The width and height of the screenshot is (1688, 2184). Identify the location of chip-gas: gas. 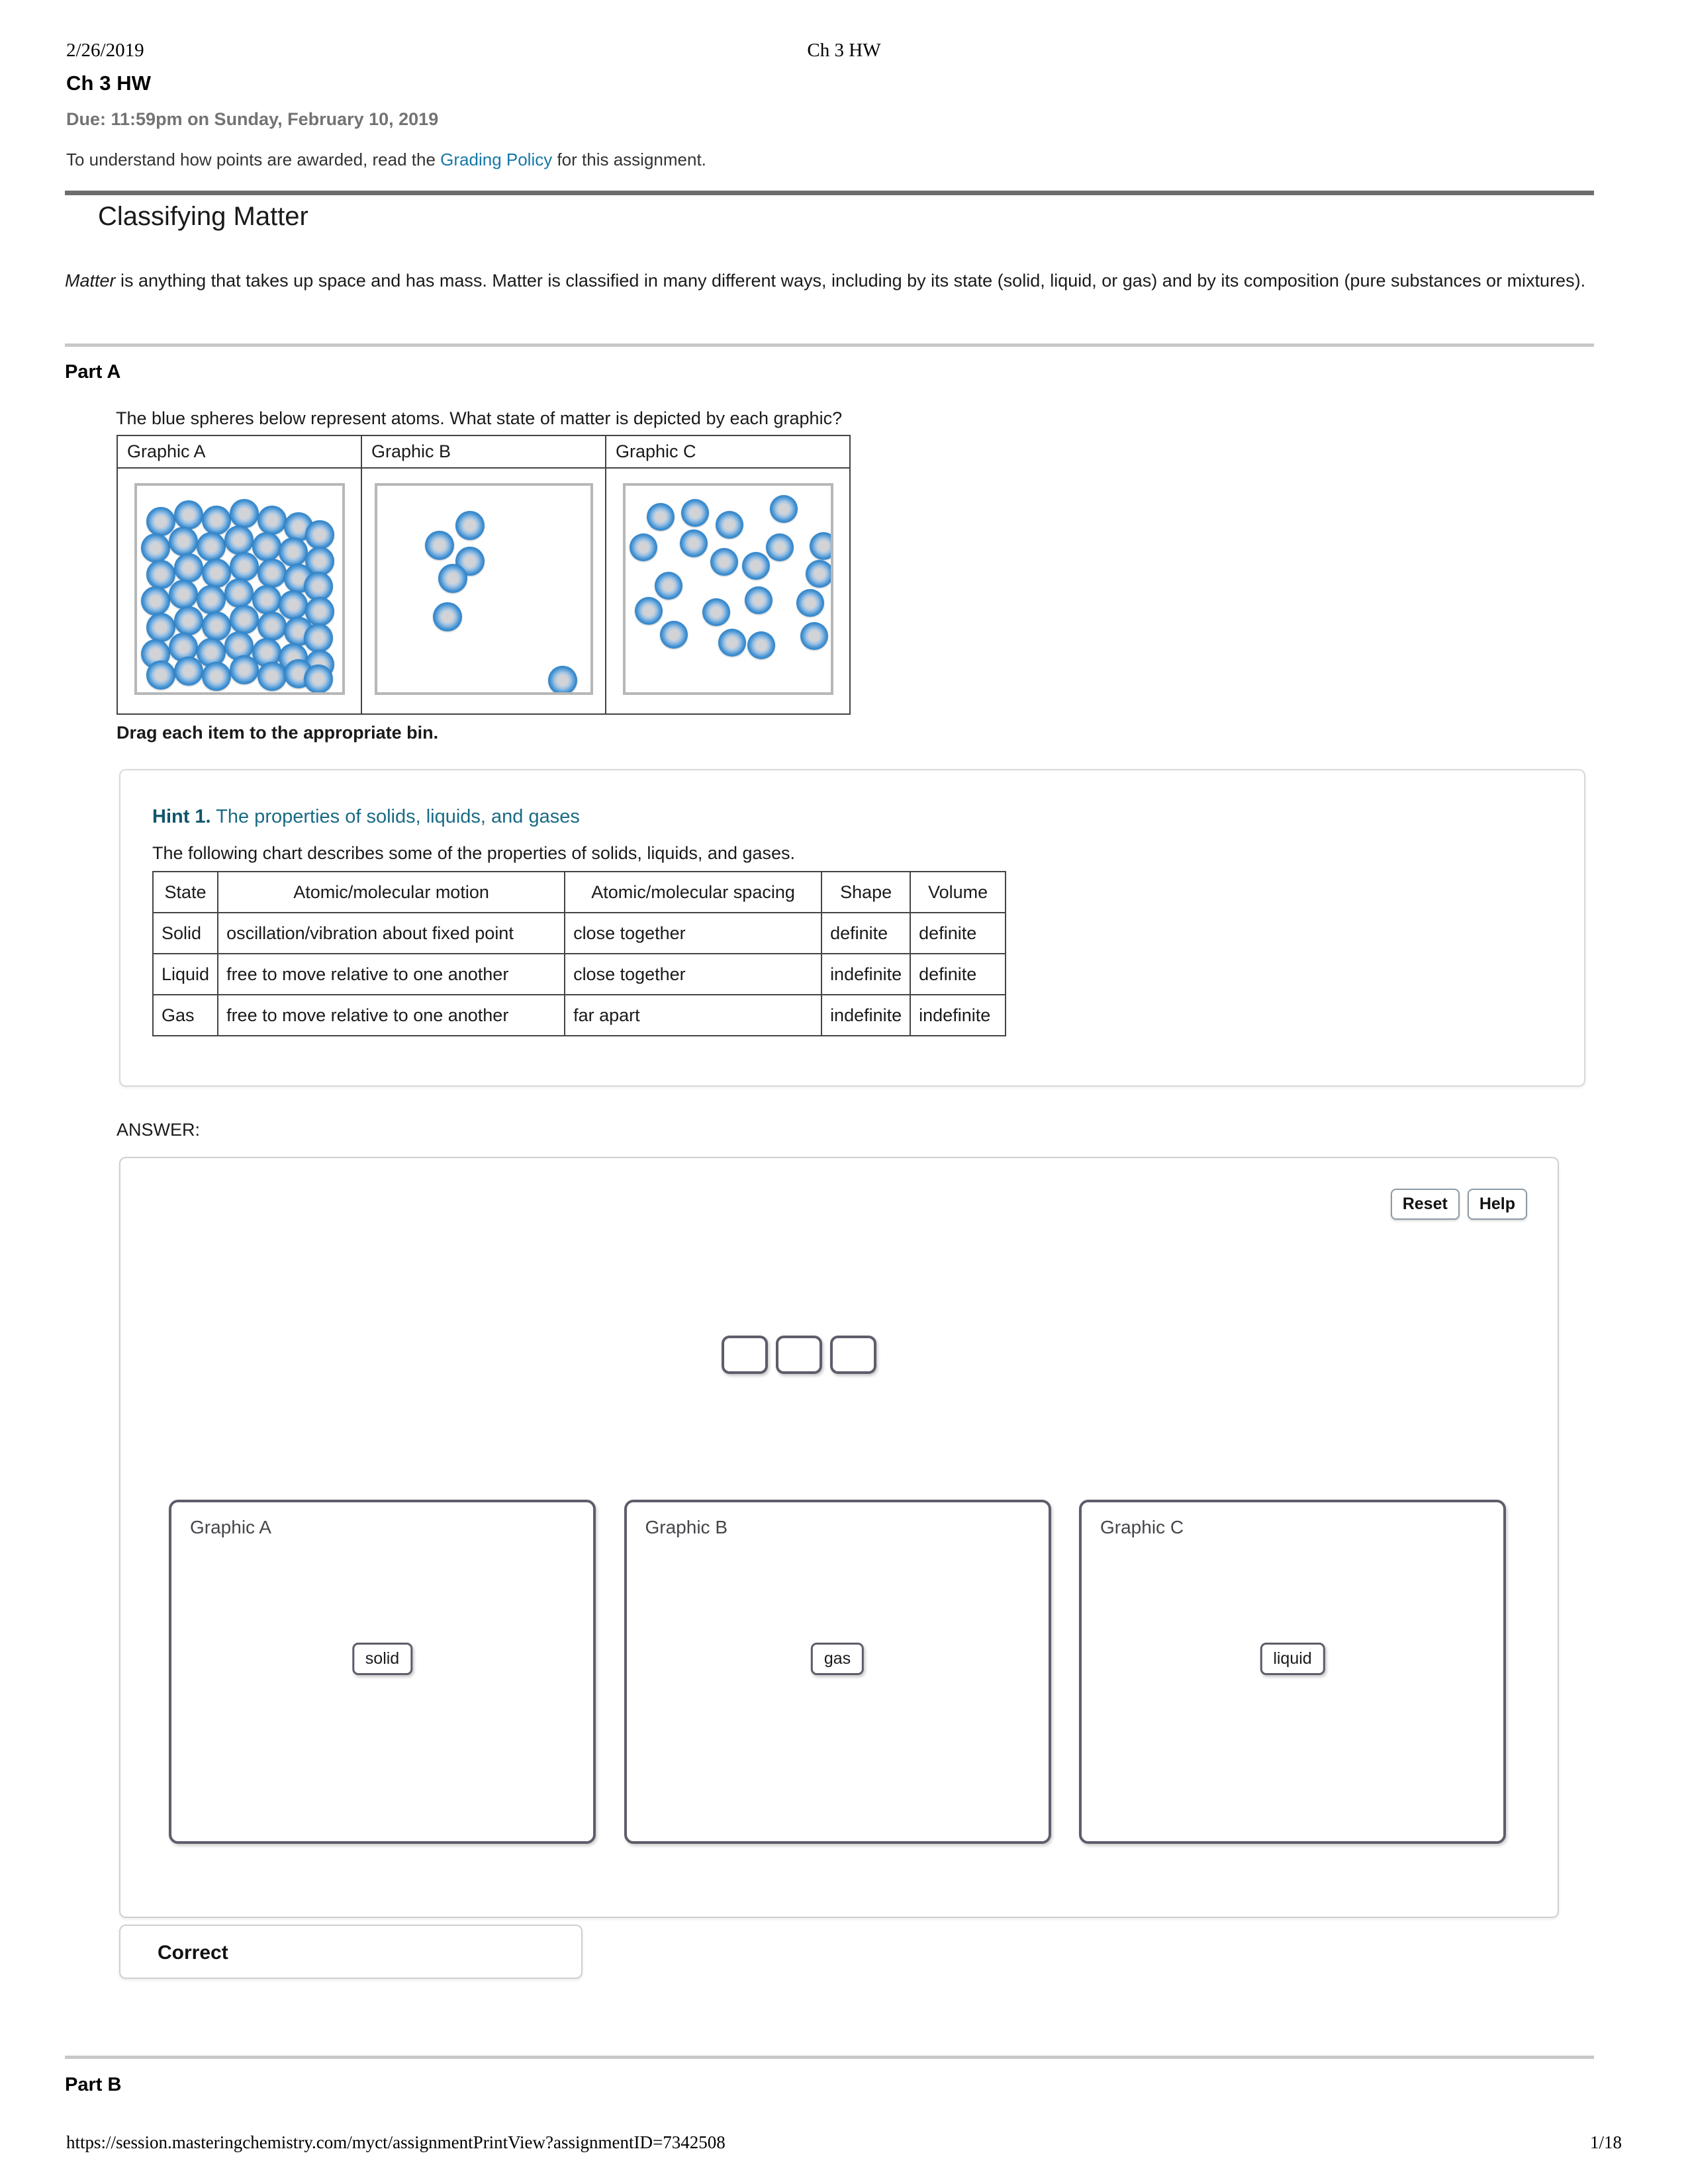
(837, 1659).